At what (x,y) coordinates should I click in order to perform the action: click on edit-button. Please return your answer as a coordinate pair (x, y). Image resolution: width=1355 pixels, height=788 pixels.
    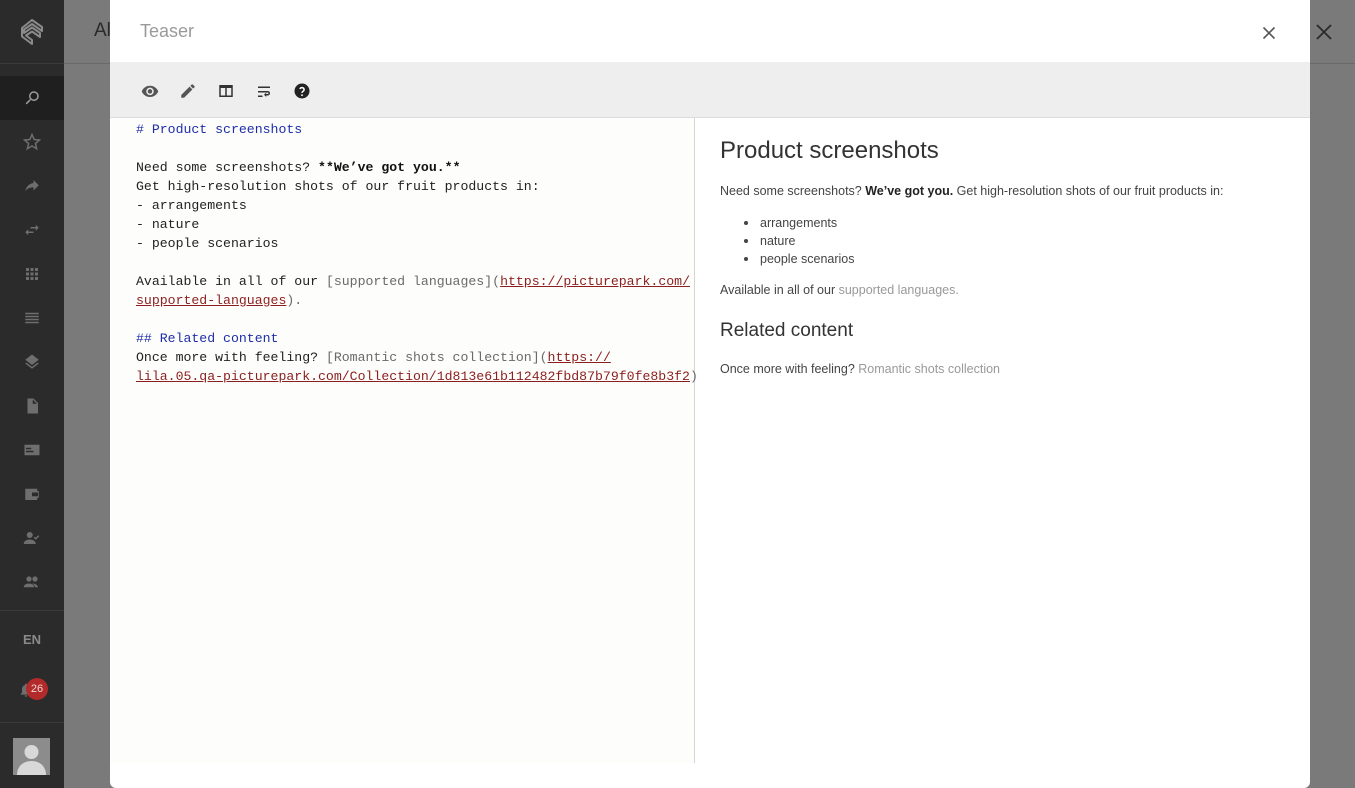
    Looking at the image, I should click on (188, 91).